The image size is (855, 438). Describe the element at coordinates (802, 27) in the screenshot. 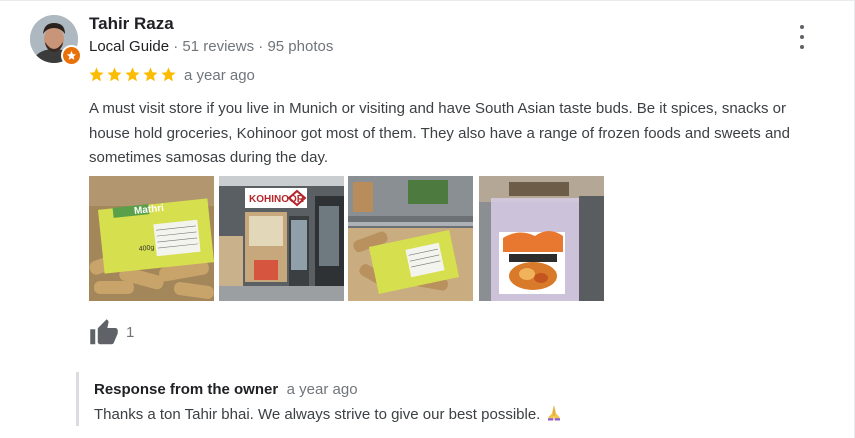

I see `more-options-icon` at that location.